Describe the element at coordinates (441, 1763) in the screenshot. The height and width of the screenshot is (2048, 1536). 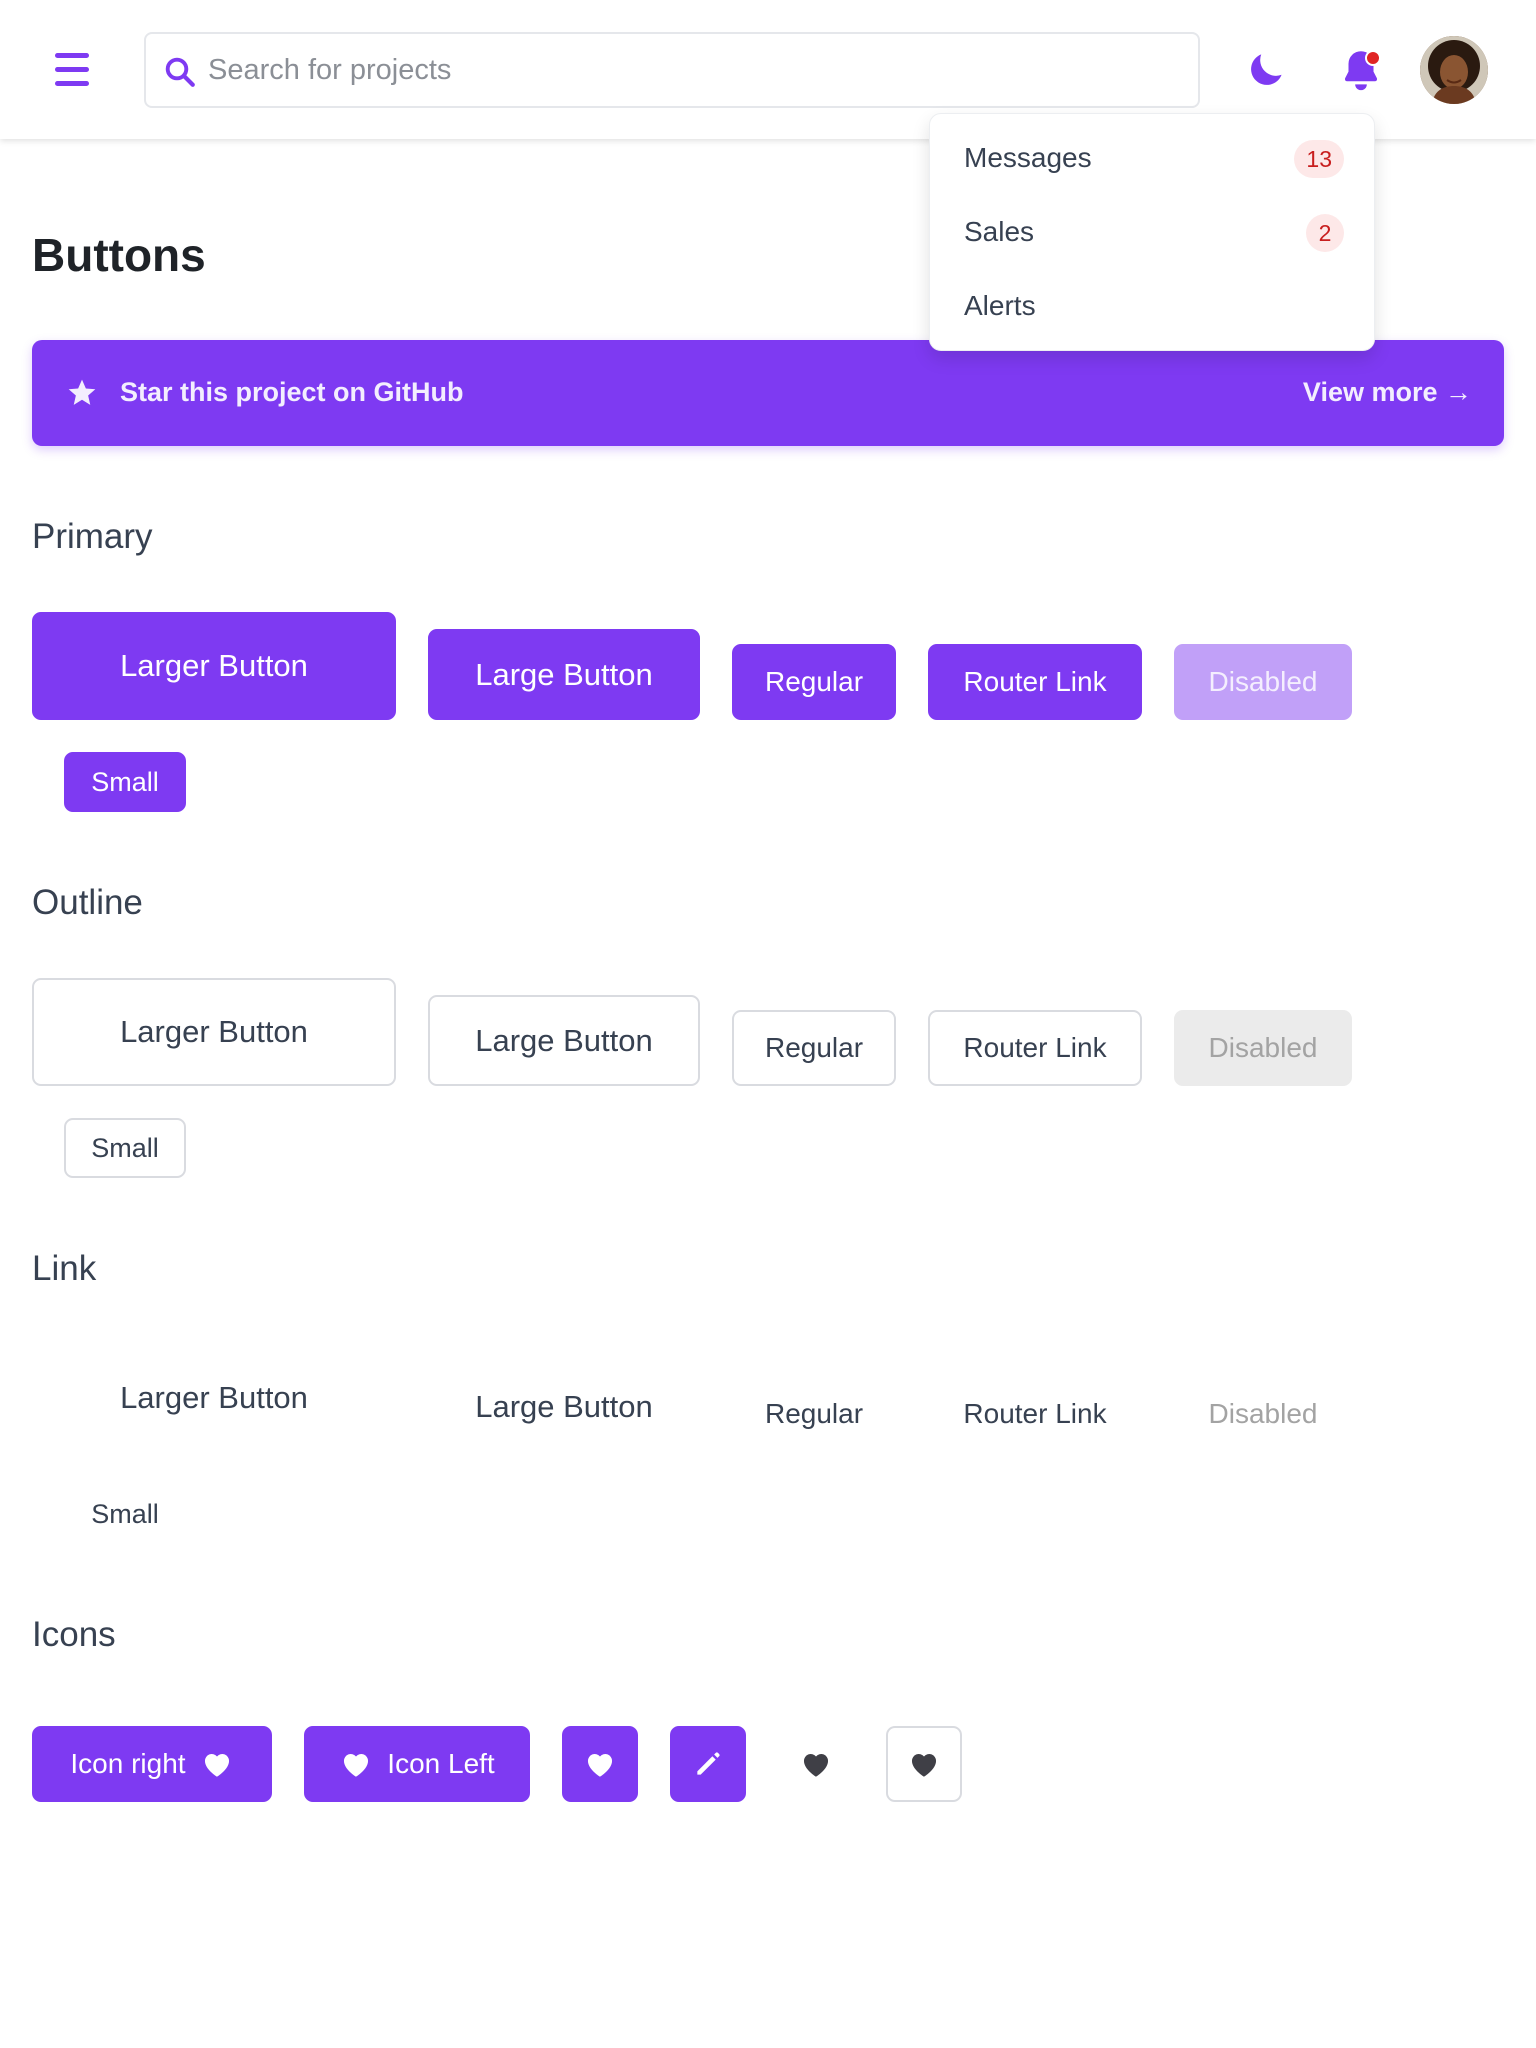
I see `button-label: Icon Left` at that location.